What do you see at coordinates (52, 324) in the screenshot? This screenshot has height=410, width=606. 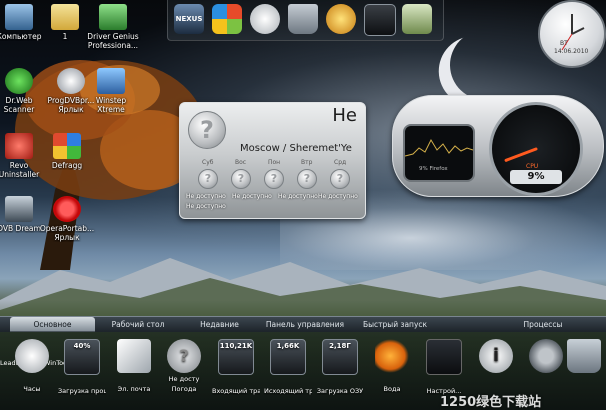 I see `tab-main: Основное` at bounding box center [52, 324].